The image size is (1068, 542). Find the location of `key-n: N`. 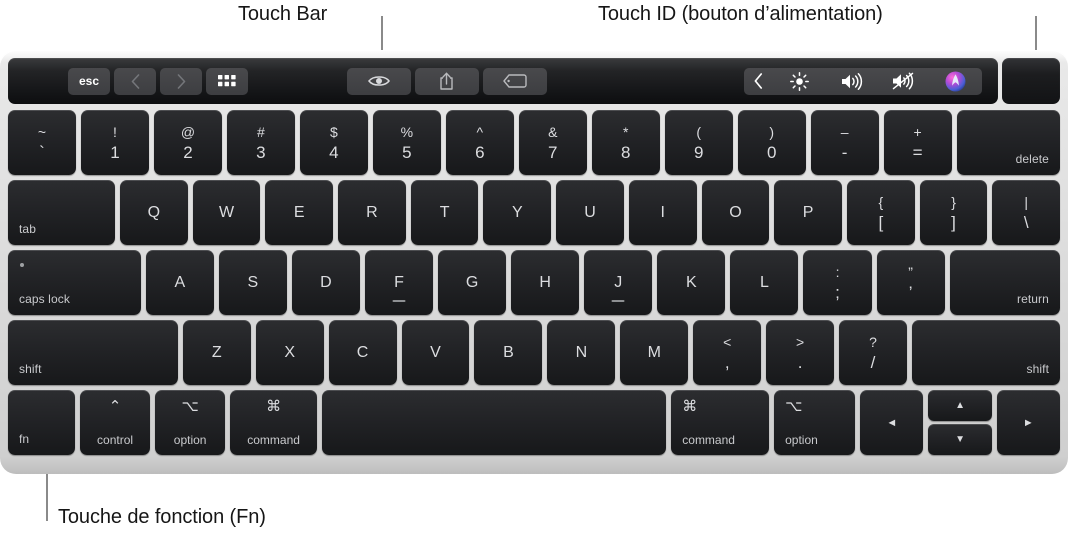

key-n: N is located at coordinates (581, 352).